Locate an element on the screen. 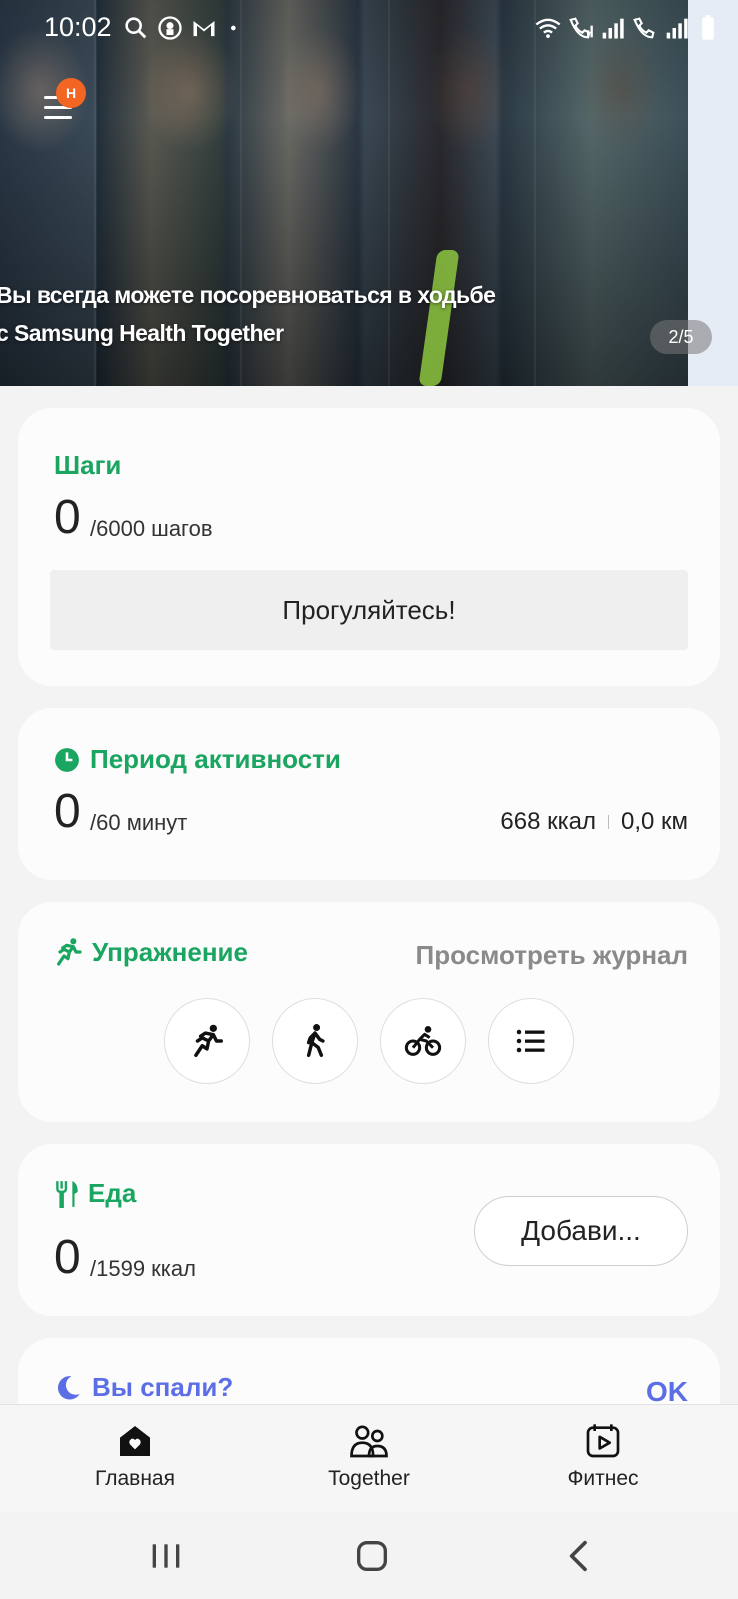  home-icon is located at coordinates (372, 1556).